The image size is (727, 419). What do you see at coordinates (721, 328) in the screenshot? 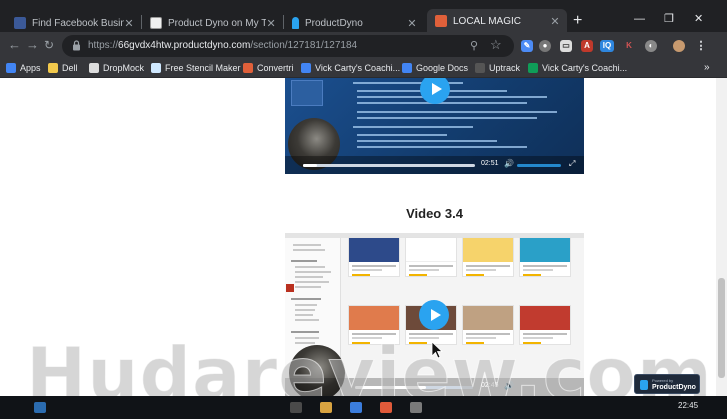
I see `scrollbar-thumb` at bounding box center [721, 328].